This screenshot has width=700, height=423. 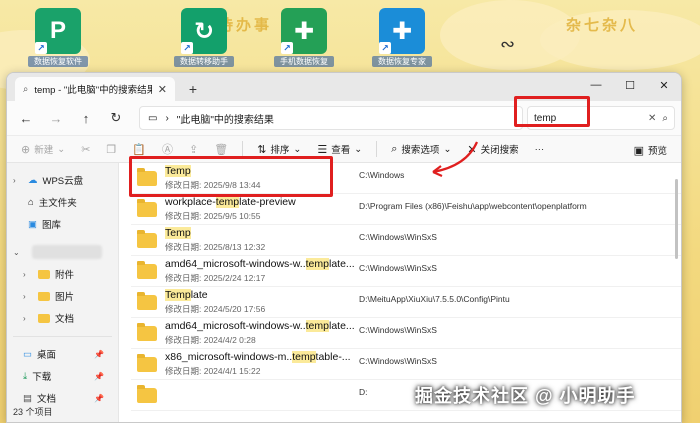 I want to click on nav-item-downloads: ⤓ 下载 📌, so click(x=62, y=376).